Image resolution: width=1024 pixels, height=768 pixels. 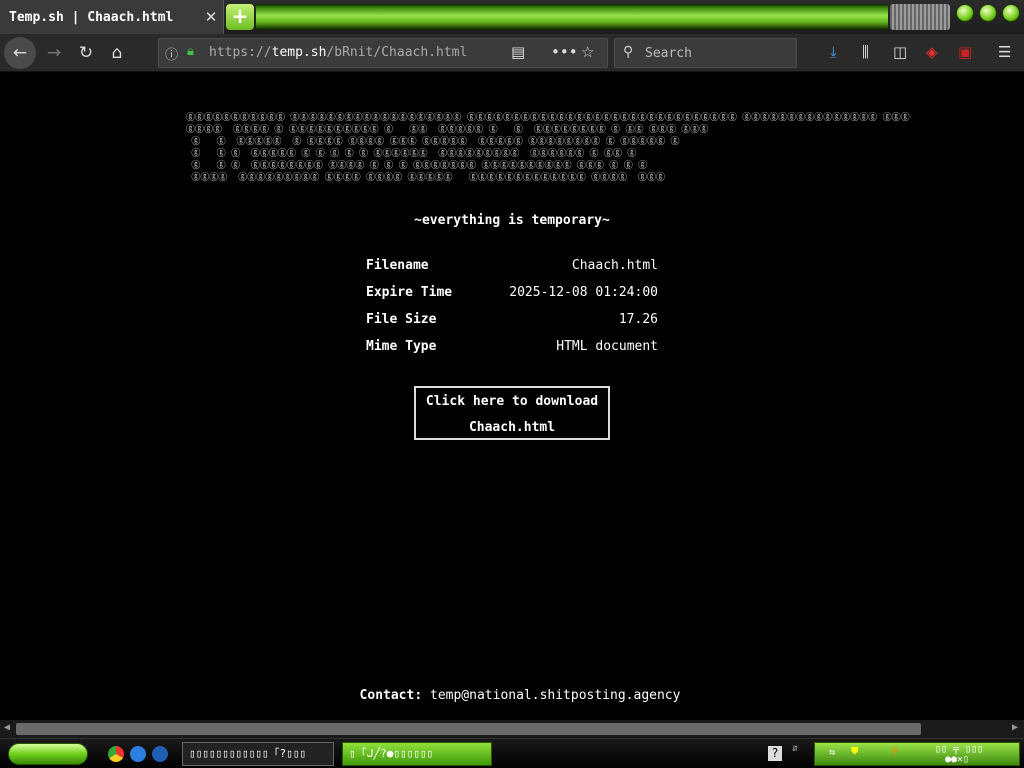 I want to click on extension-icon: ▣, so click(x=965, y=52).